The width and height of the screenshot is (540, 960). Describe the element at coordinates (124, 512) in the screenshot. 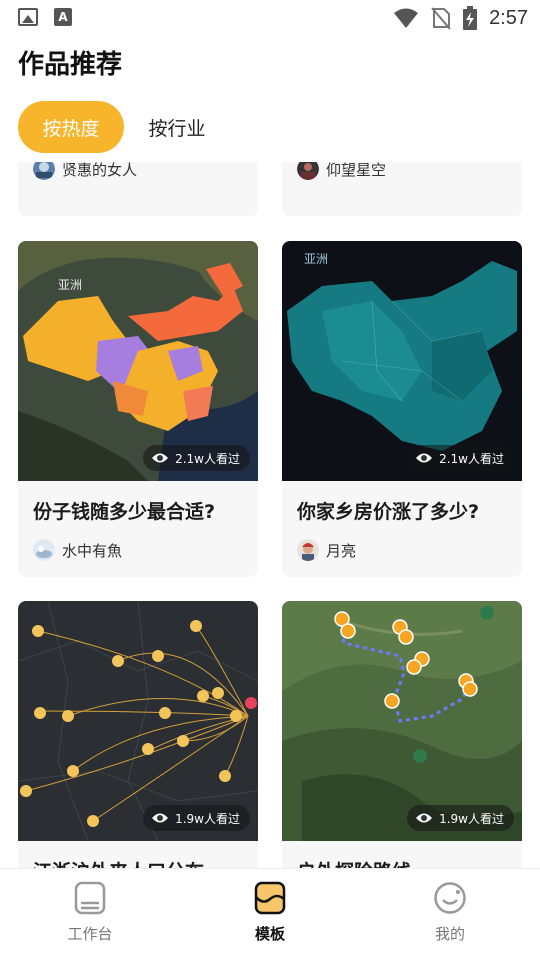

I see `card-title: 份子钱随多少最合适?` at that location.